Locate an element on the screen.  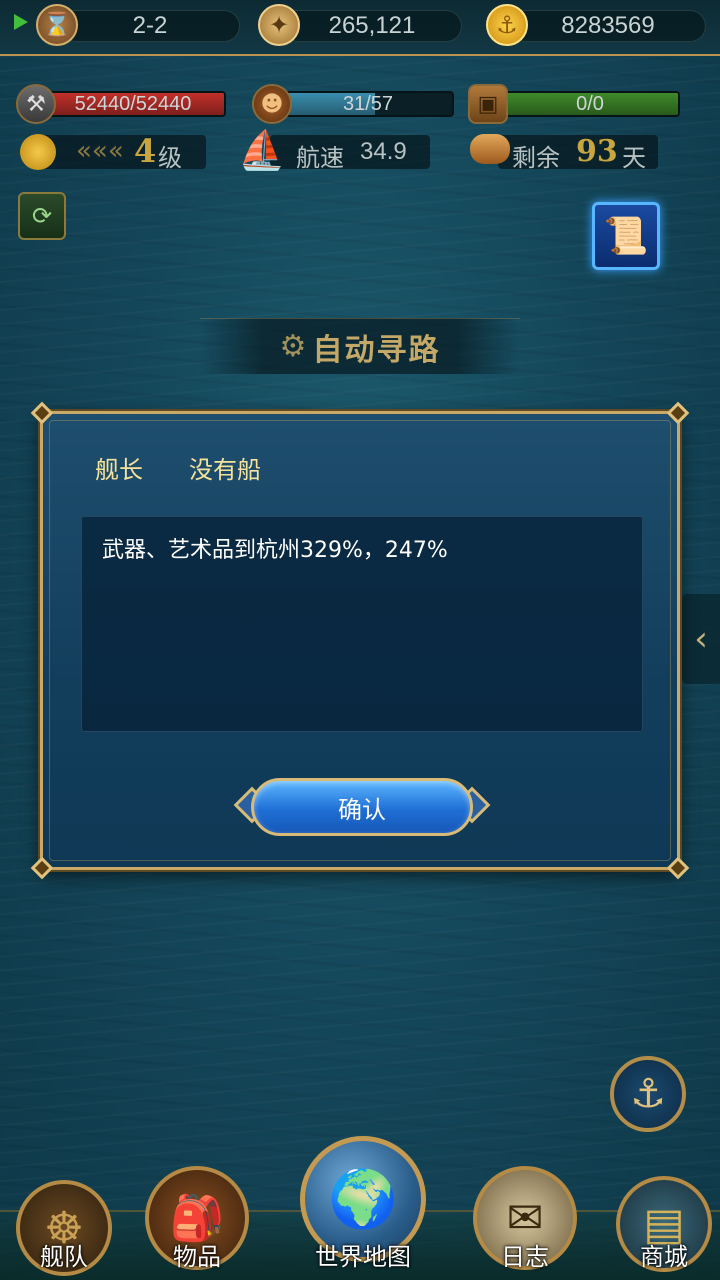
remain-days: 93 is located at coordinates (597, 151).